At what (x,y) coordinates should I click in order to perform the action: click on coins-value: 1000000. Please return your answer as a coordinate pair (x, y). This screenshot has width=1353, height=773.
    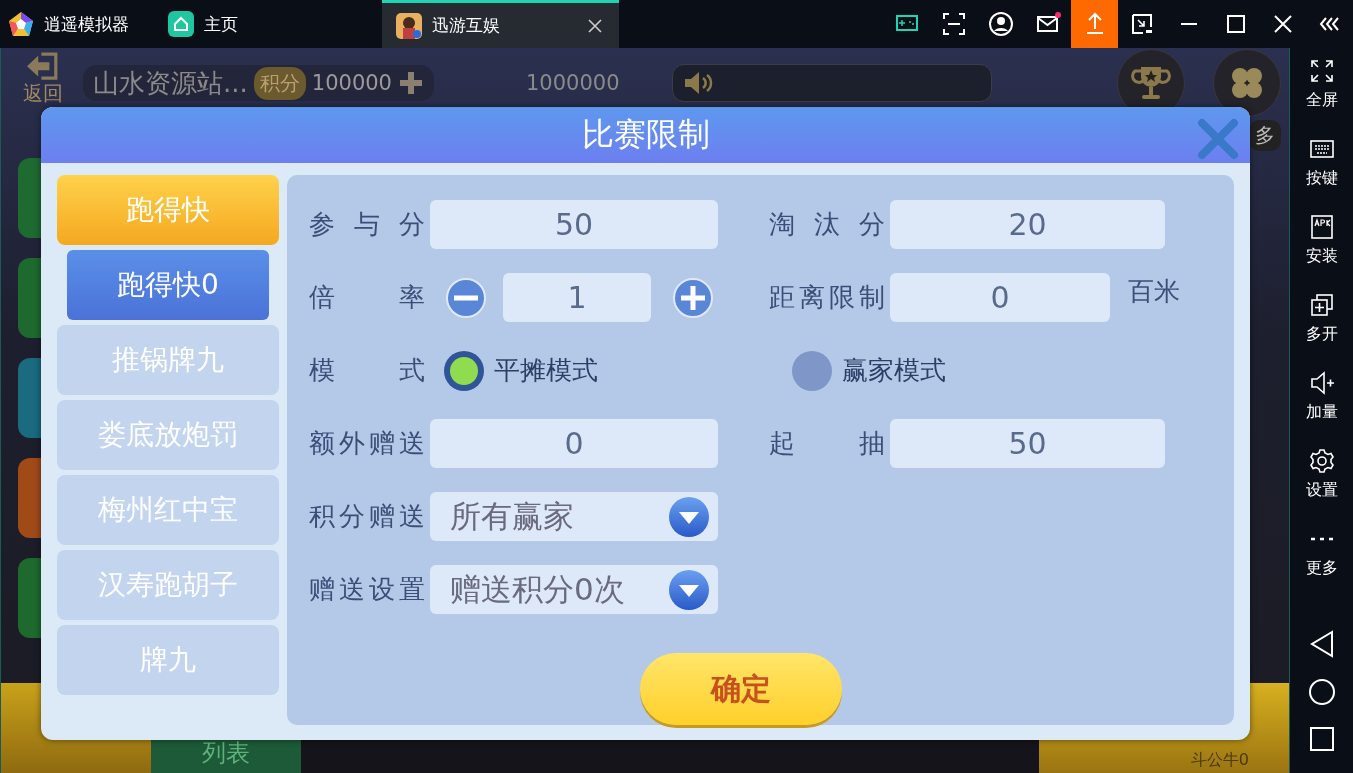
    Looking at the image, I should click on (572, 83).